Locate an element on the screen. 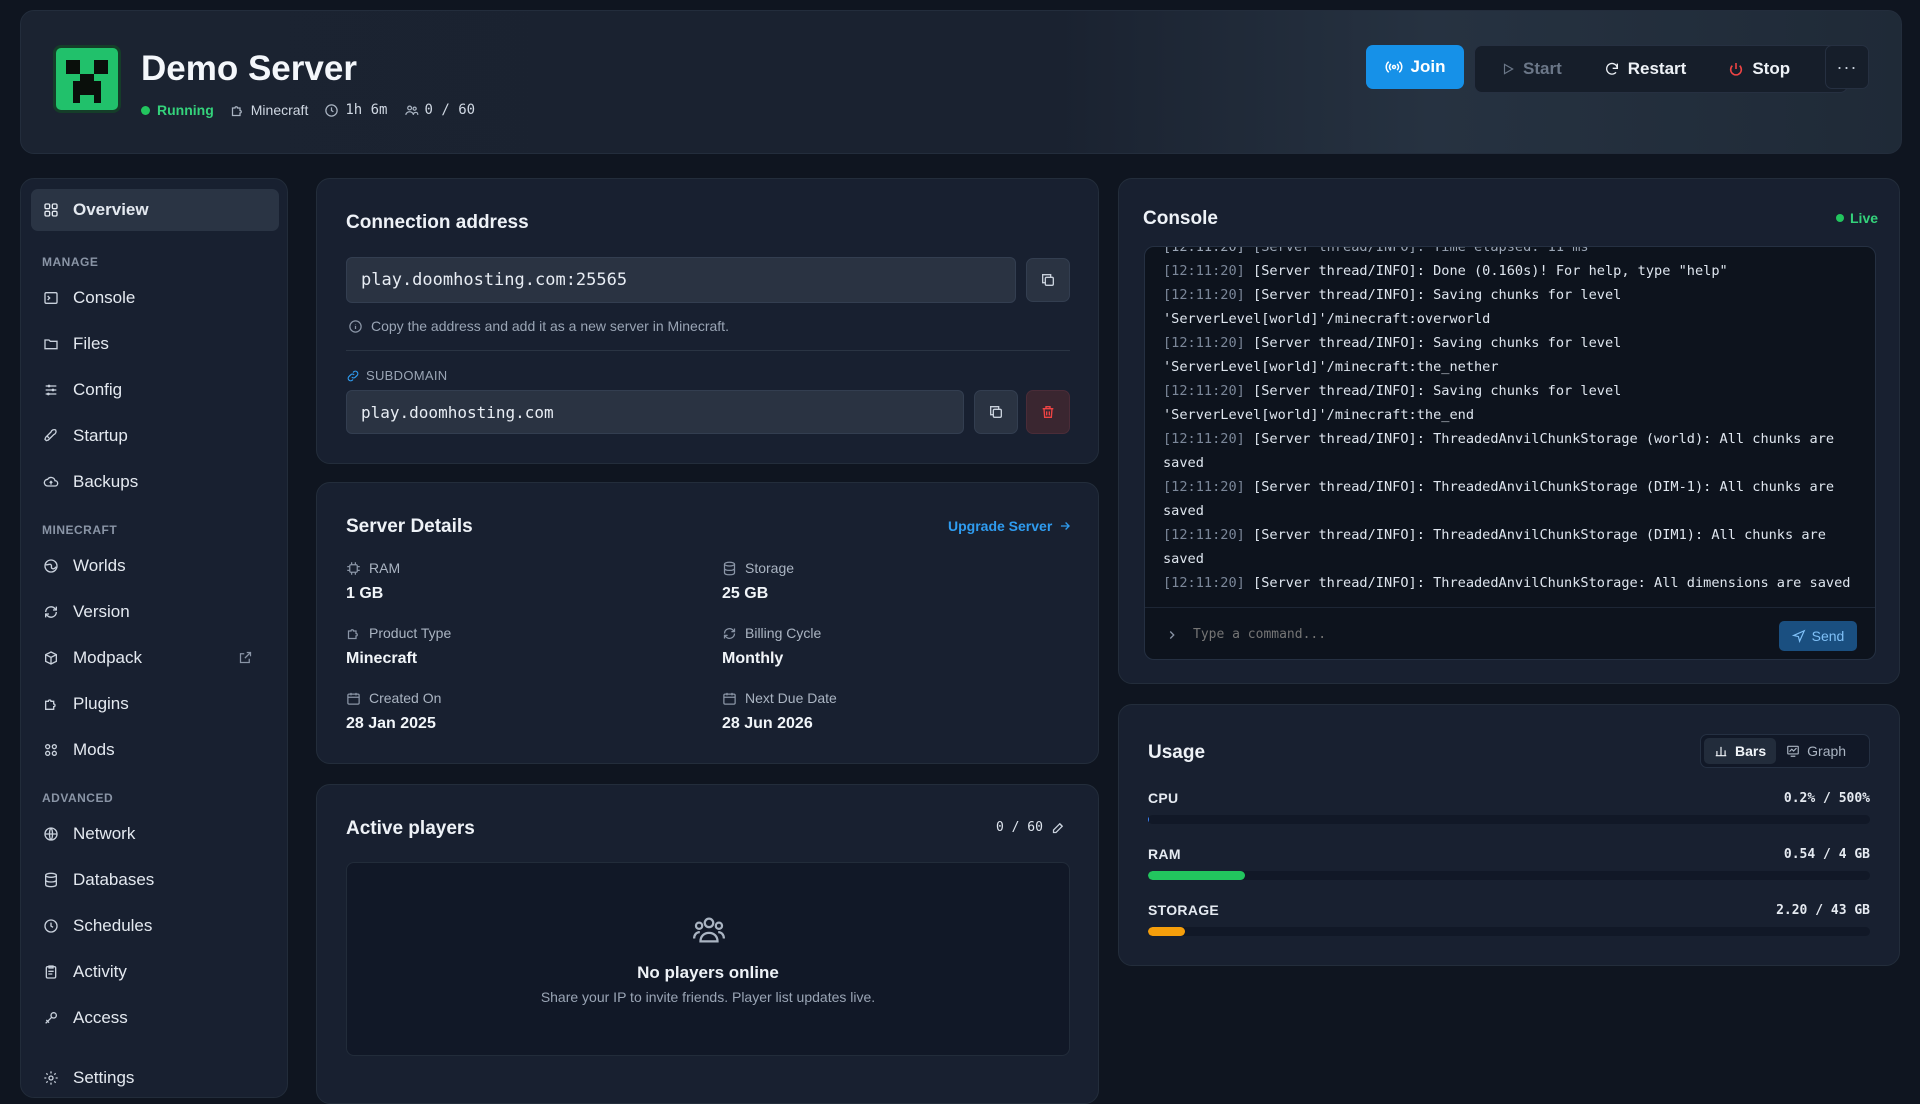  console-title: Console is located at coordinates (1180, 219).